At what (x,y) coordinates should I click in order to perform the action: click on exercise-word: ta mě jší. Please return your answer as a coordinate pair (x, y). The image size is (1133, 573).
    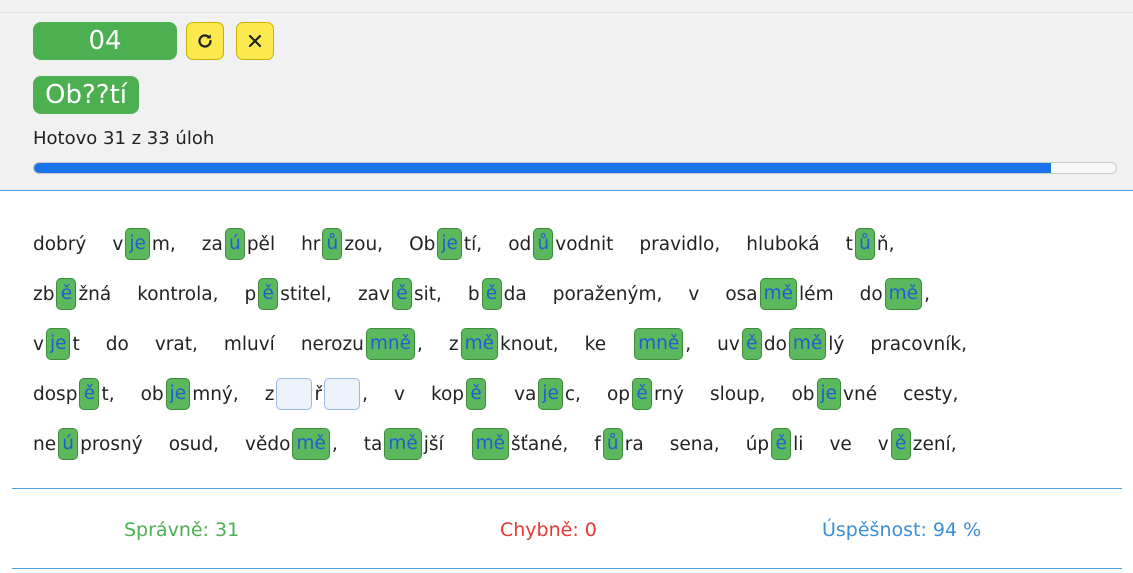
    Looking at the image, I should click on (404, 444).